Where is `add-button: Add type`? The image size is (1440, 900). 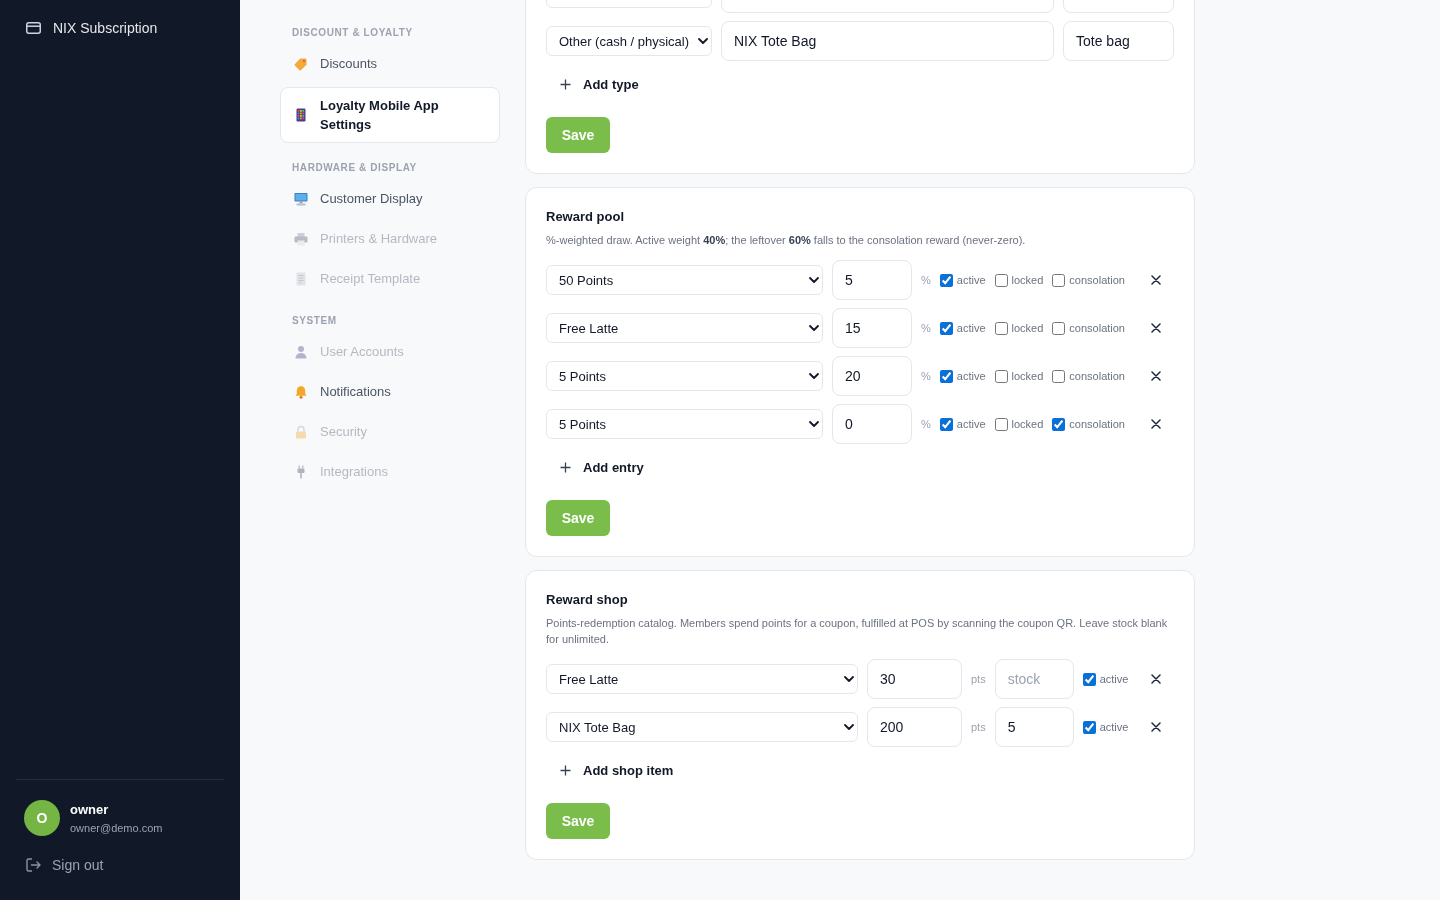 add-button: Add type is located at coordinates (592, 84).